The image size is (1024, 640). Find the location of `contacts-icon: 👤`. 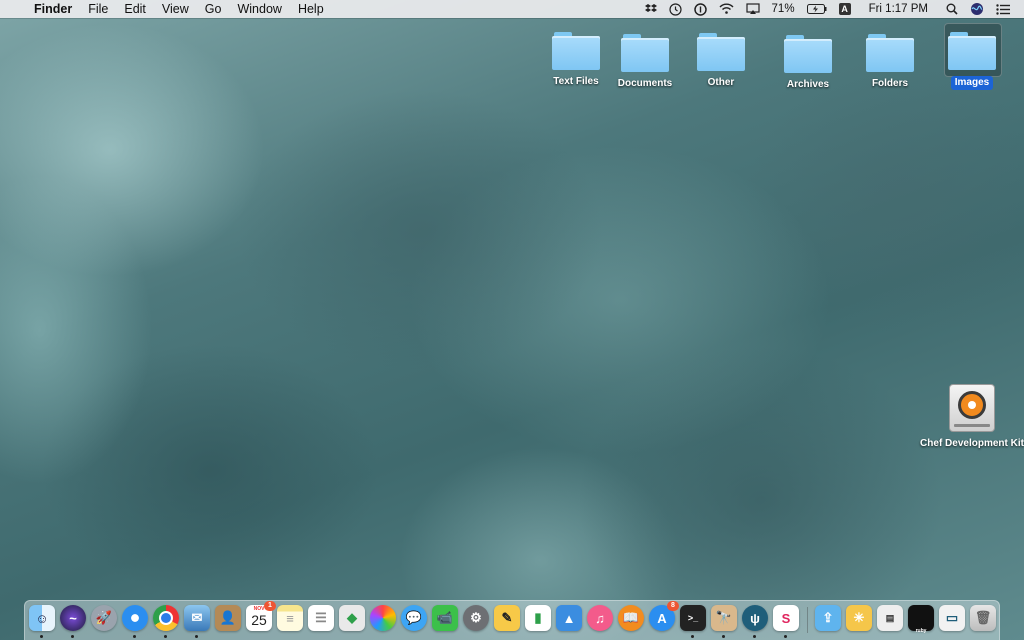

contacts-icon: 👤 is located at coordinates (228, 618).